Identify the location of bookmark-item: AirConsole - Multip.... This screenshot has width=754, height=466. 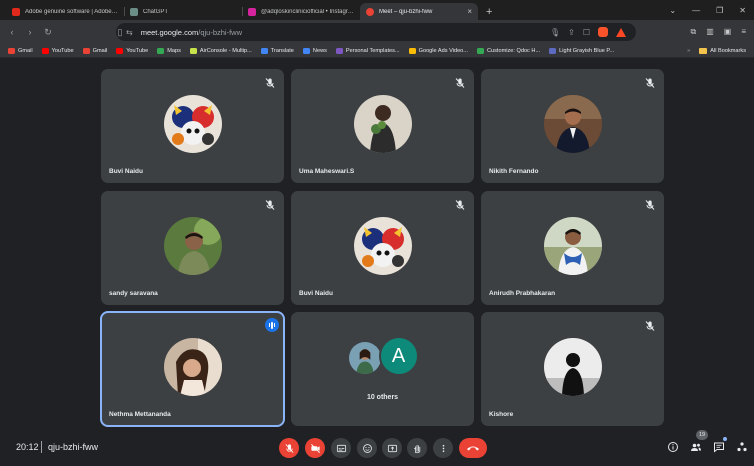
(220, 50).